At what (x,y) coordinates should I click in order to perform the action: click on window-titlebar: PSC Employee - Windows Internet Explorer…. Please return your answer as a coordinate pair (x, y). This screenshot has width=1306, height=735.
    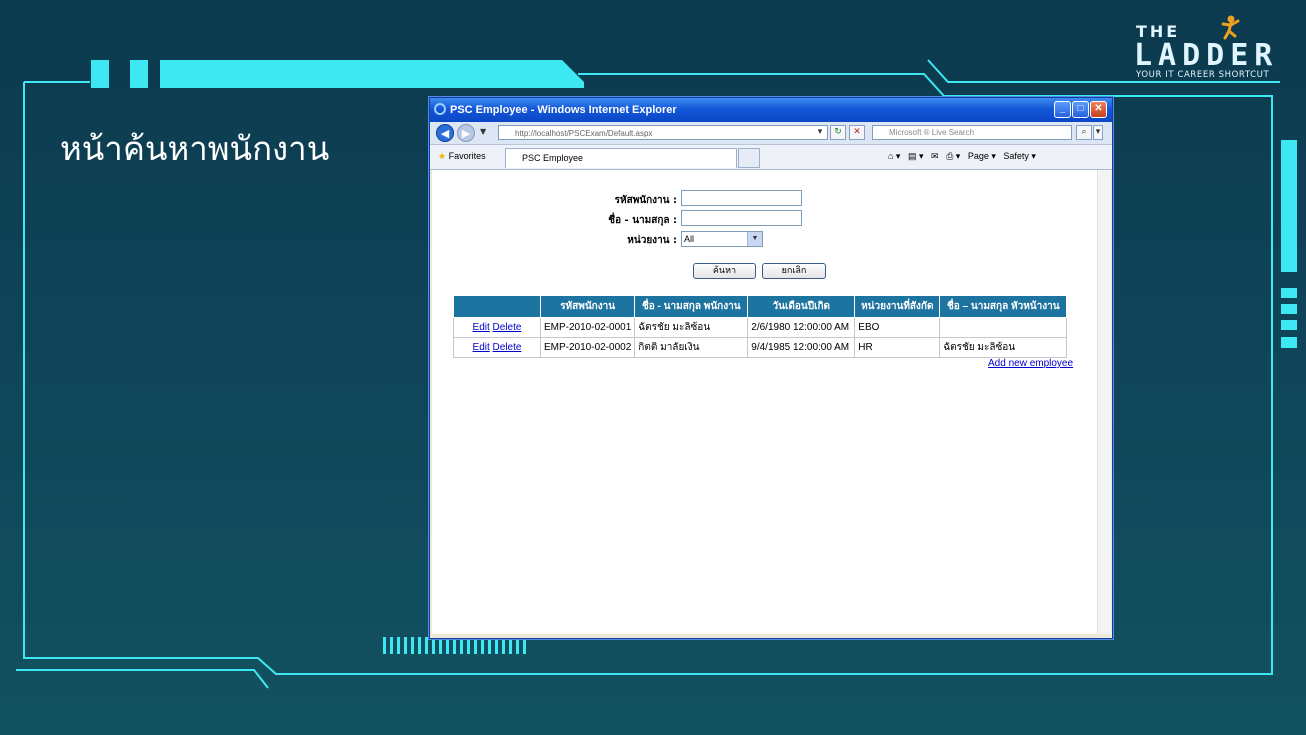
    Looking at the image, I should click on (771, 110).